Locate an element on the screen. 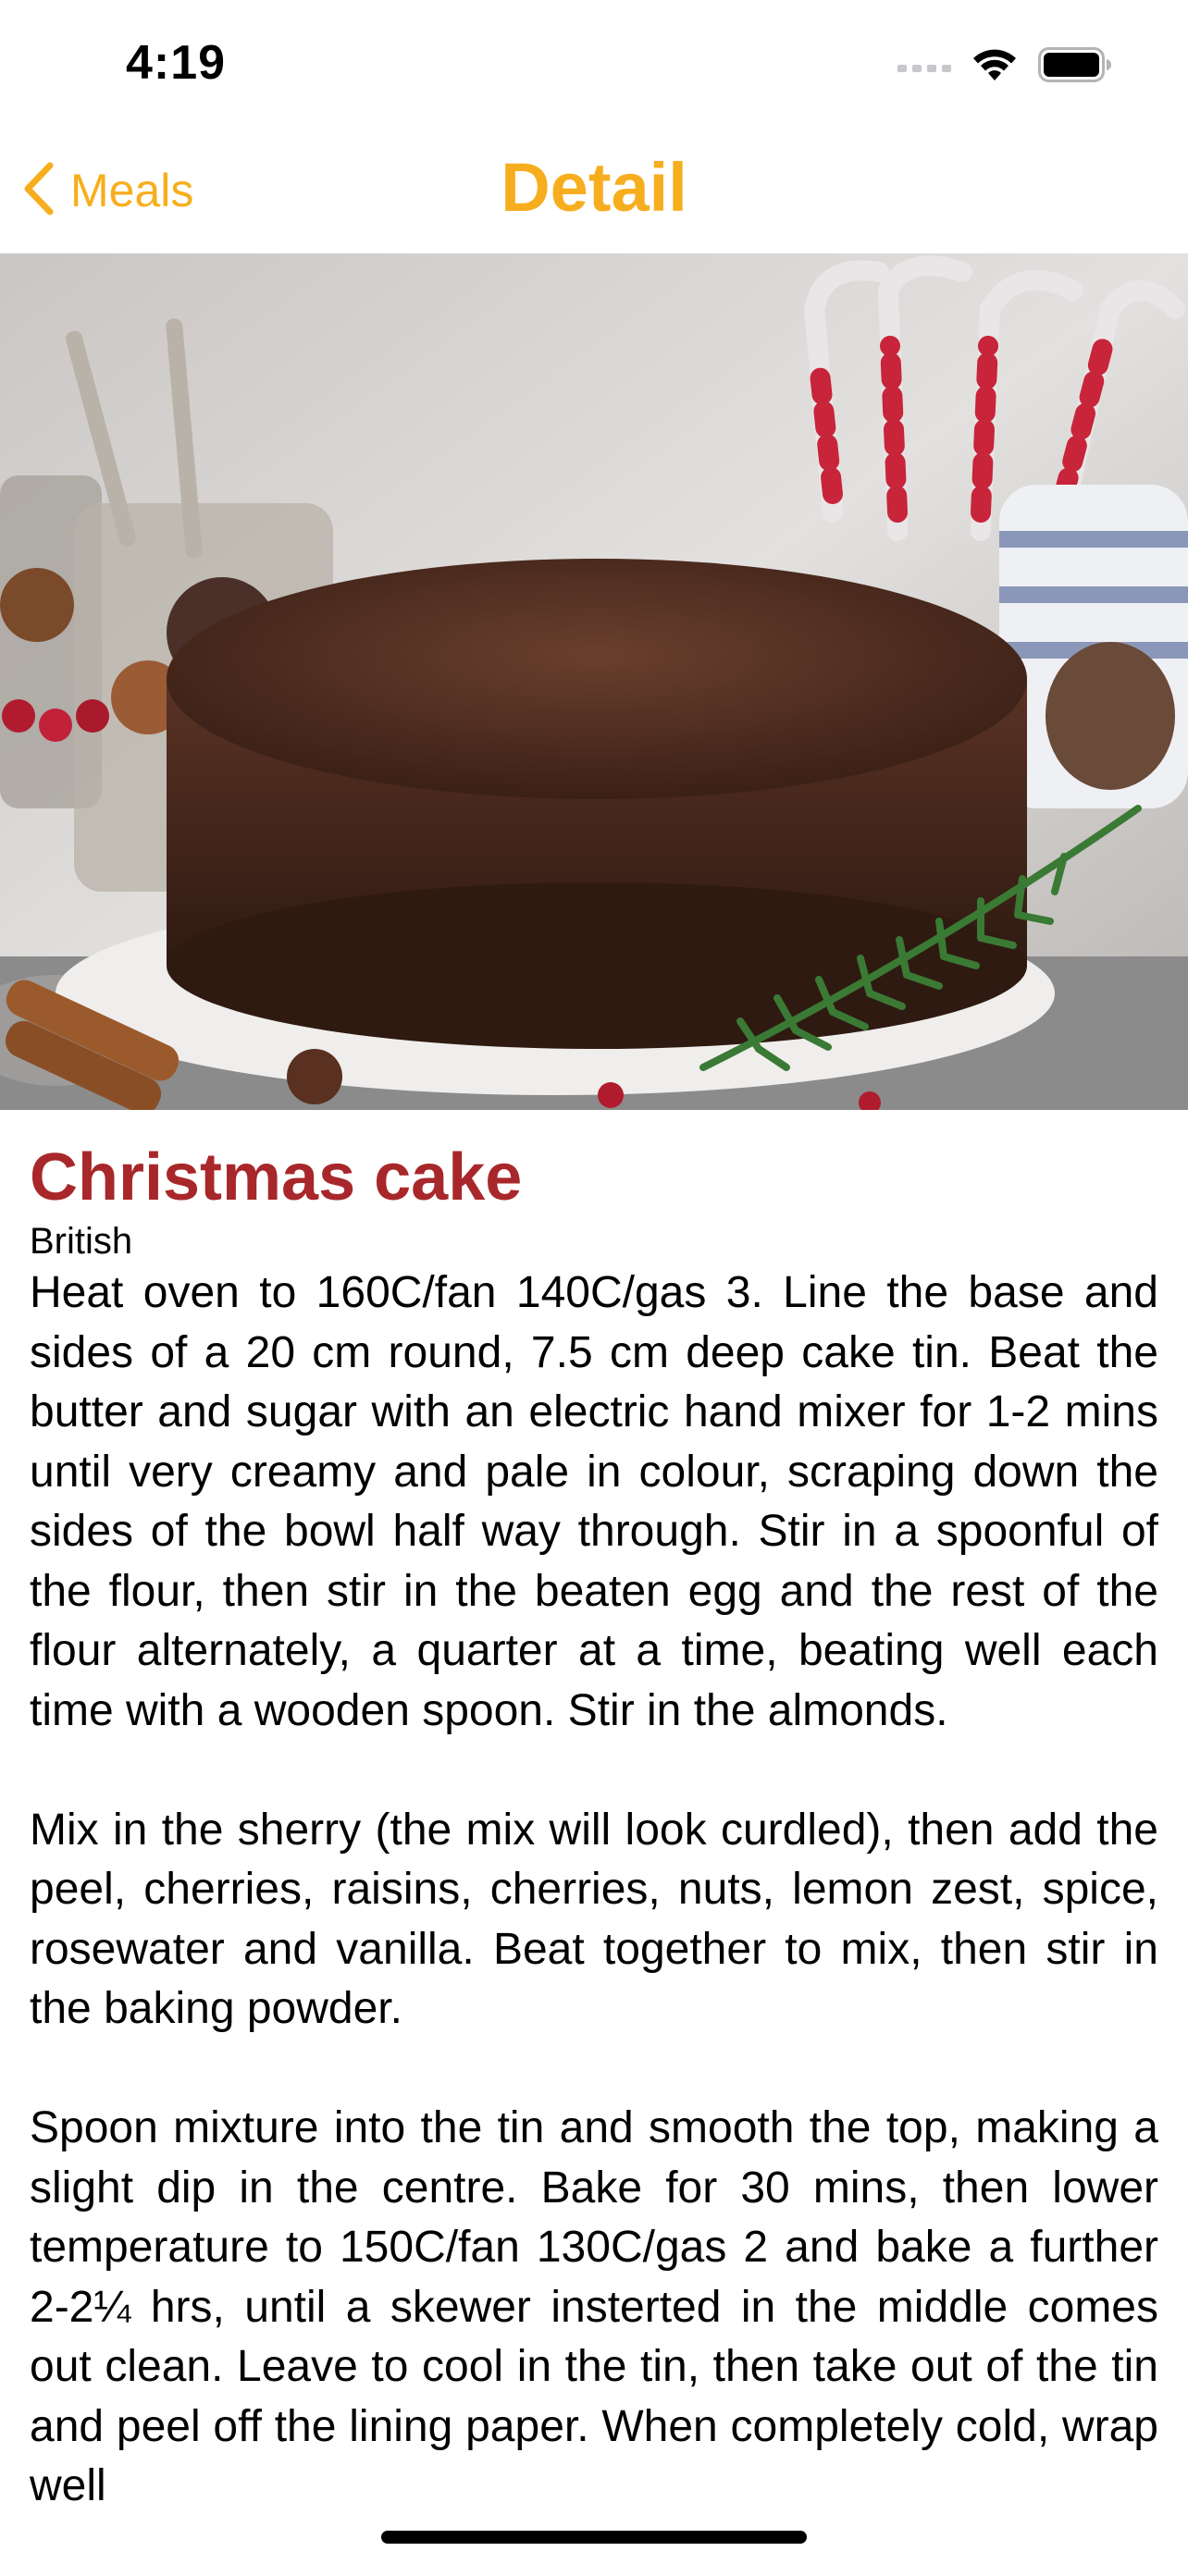 The width and height of the screenshot is (1188, 2576). status-bar: 4:19 is located at coordinates (594, 64).